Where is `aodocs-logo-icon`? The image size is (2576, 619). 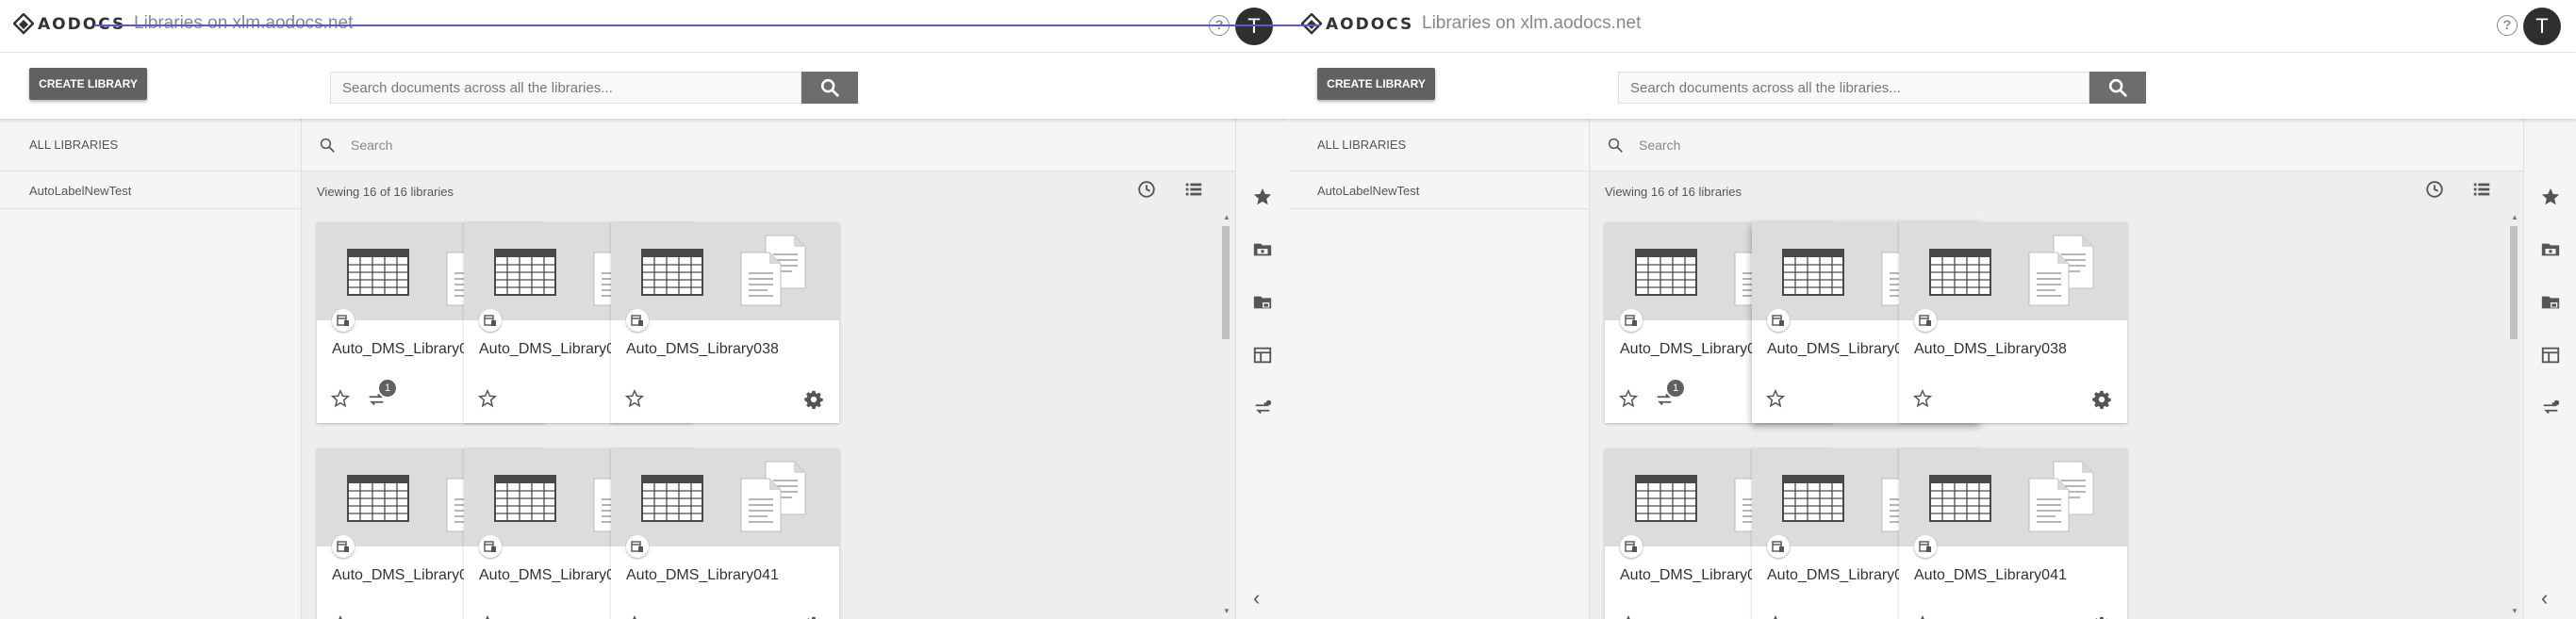 aodocs-logo-icon is located at coordinates (23, 24).